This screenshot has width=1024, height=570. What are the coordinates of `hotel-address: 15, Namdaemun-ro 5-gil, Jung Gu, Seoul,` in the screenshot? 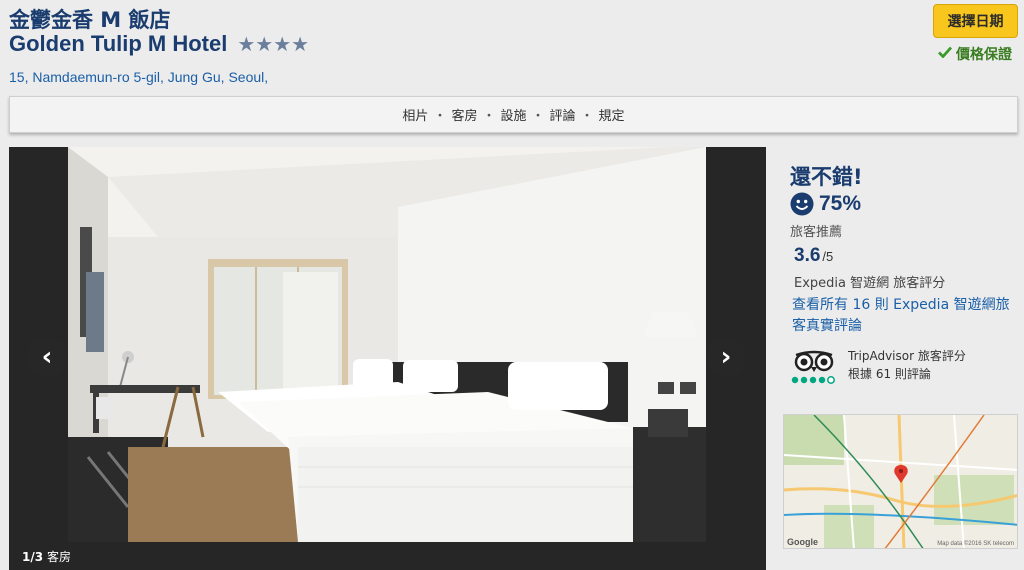 It's located at (139, 77).